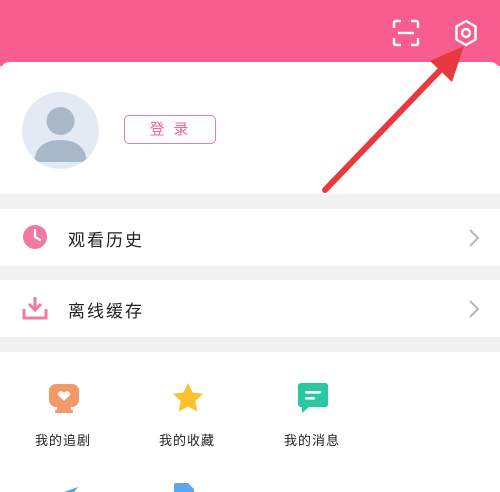 The height and width of the screenshot is (492, 500). What do you see at coordinates (106, 241) in the screenshot?
I see `menu-item-label: 观看历史` at bounding box center [106, 241].